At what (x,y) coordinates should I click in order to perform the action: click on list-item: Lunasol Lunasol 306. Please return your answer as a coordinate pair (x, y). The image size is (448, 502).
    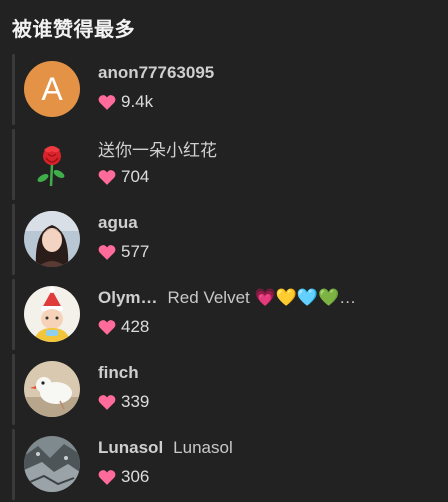
    Looking at the image, I should click on (230, 464).